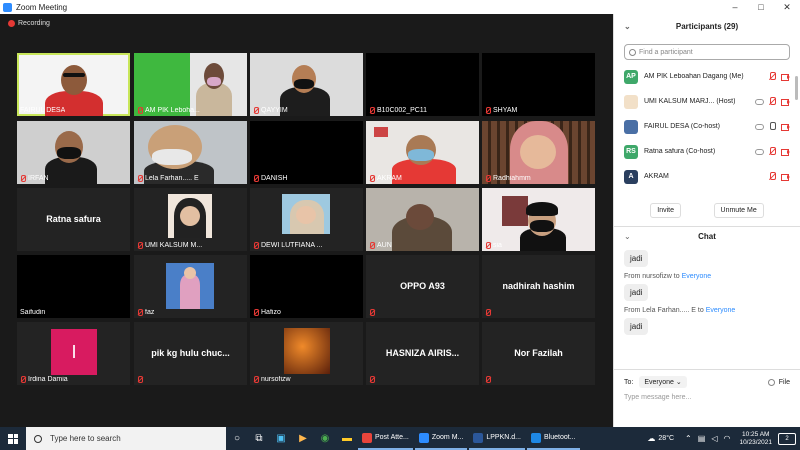 The height and width of the screenshot is (450, 800). What do you see at coordinates (538, 286) in the screenshot?
I see `video-tile: nadhirah hashim` at bounding box center [538, 286].